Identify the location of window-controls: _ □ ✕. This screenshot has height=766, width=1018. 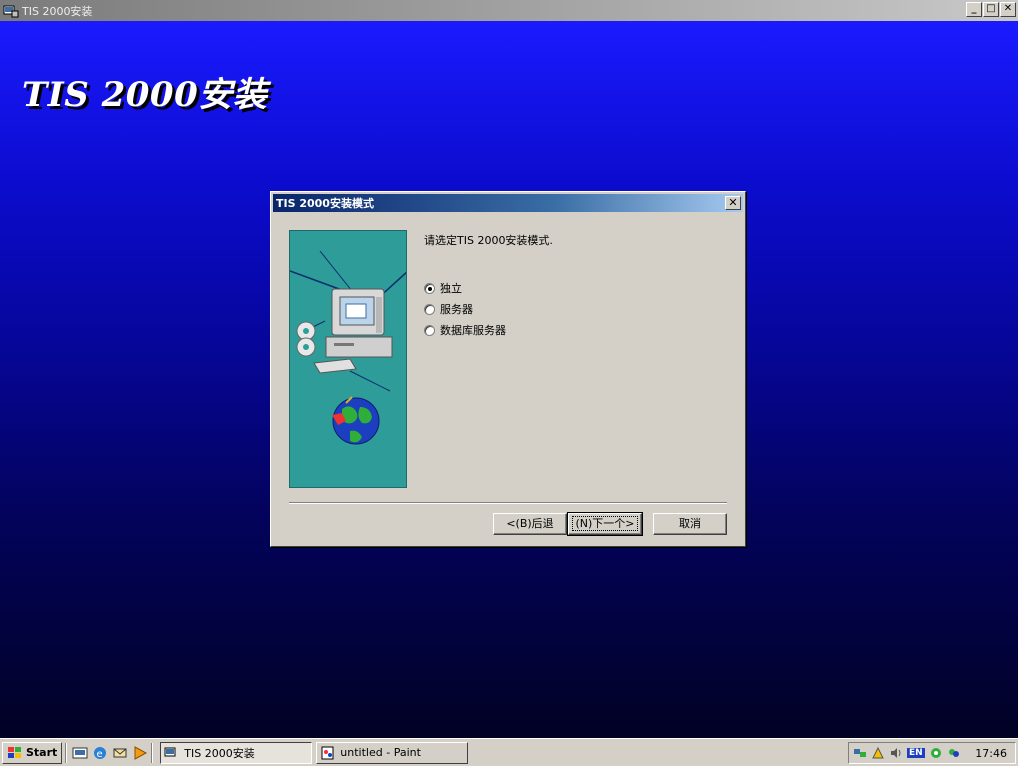
(991, 9).